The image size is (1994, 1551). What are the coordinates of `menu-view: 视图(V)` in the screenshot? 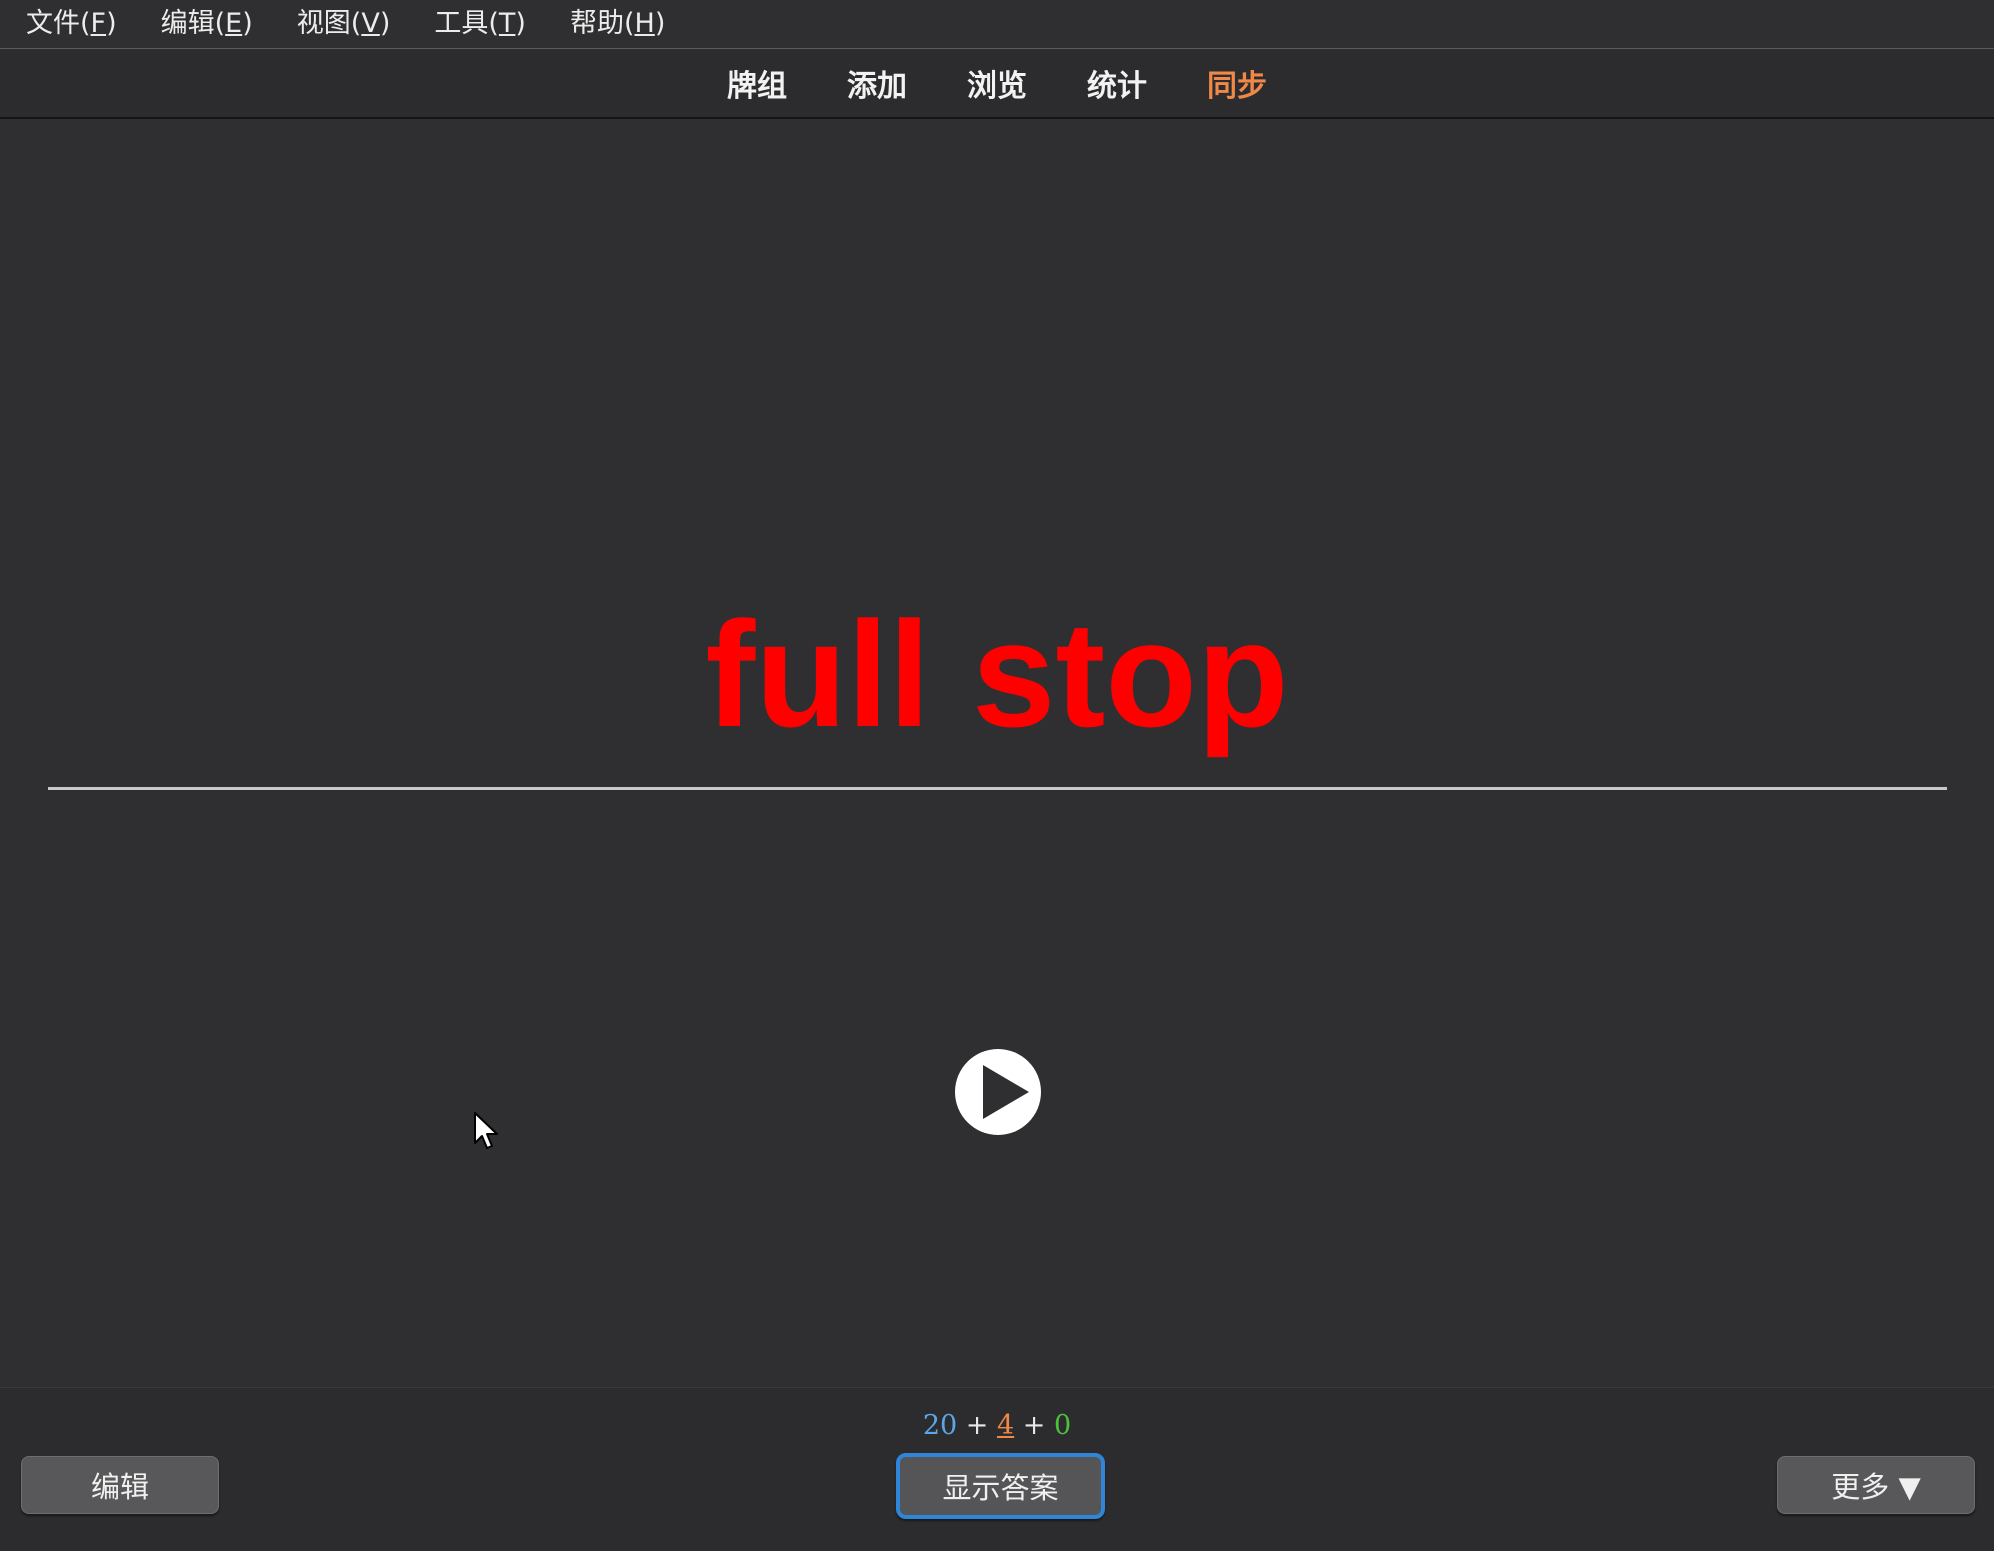 It's located at (344, 24).